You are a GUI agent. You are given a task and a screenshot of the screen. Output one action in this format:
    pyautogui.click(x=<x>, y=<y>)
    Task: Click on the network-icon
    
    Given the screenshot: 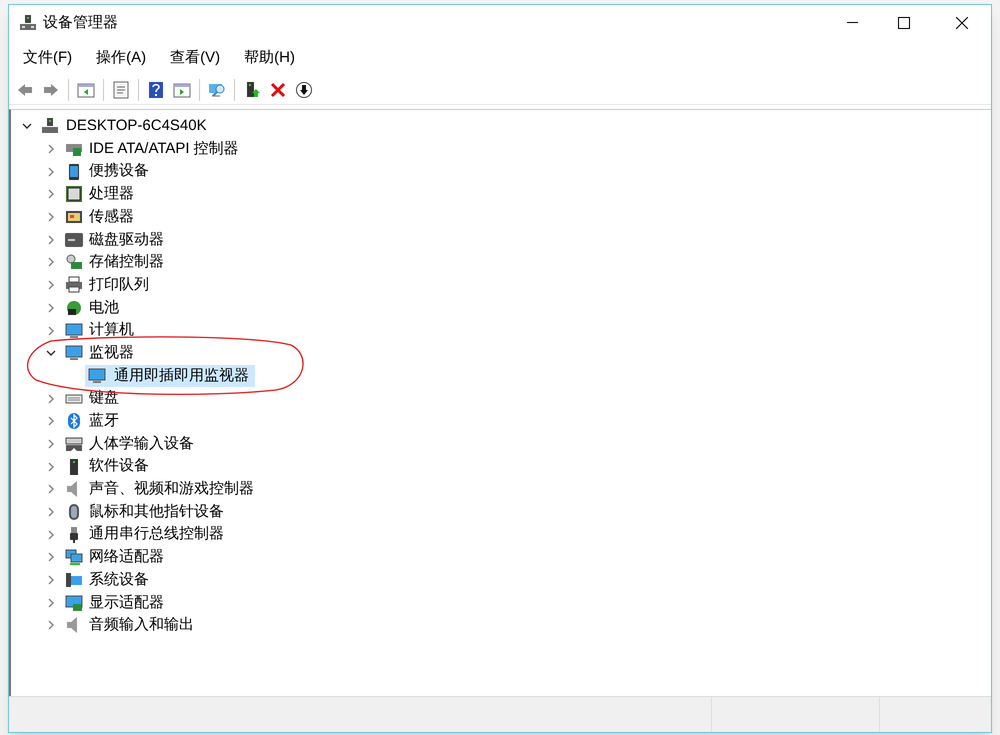 What is the action you would take?
    pyautogui.click(x=74, y=557)
    